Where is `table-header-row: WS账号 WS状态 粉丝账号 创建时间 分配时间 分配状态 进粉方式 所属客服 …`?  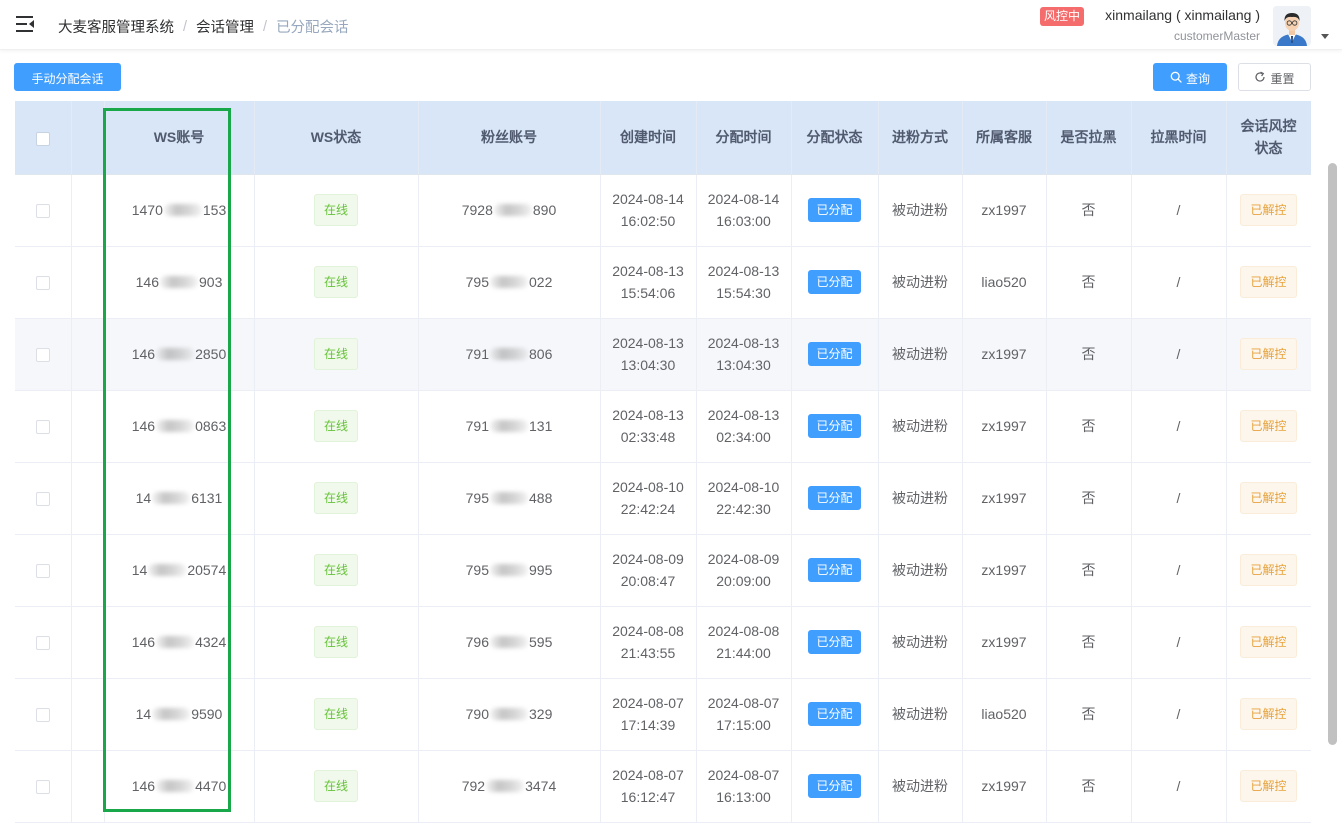 table-header-row: WS账号 WS状态 粉丝账号 创建时间 分配时间 分配状态 进粉方式 所属客服 … is located at coordinates (663, 138).